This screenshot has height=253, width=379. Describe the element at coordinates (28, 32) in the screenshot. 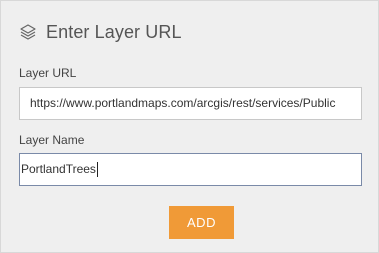

I see `layers-icon` at that location.